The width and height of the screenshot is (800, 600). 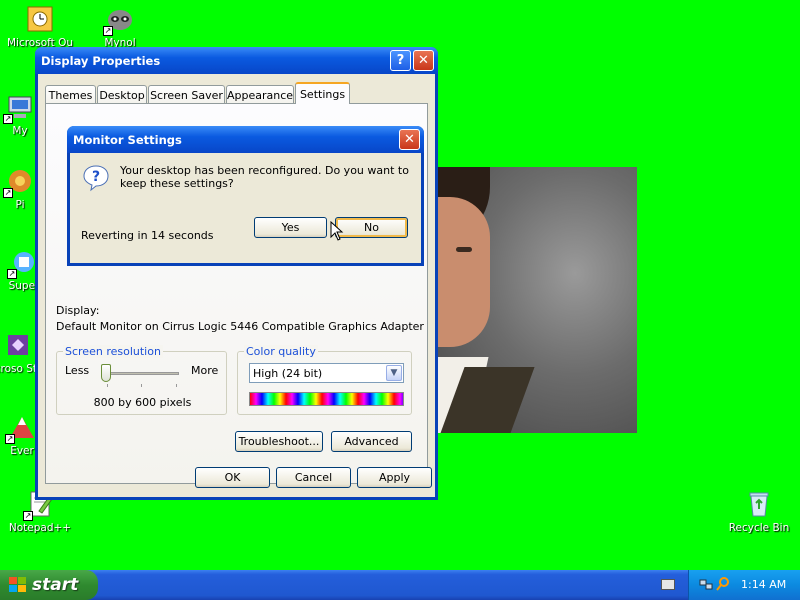 I want to click on tab-appearance: Appearance, so click(x=260, y=94).